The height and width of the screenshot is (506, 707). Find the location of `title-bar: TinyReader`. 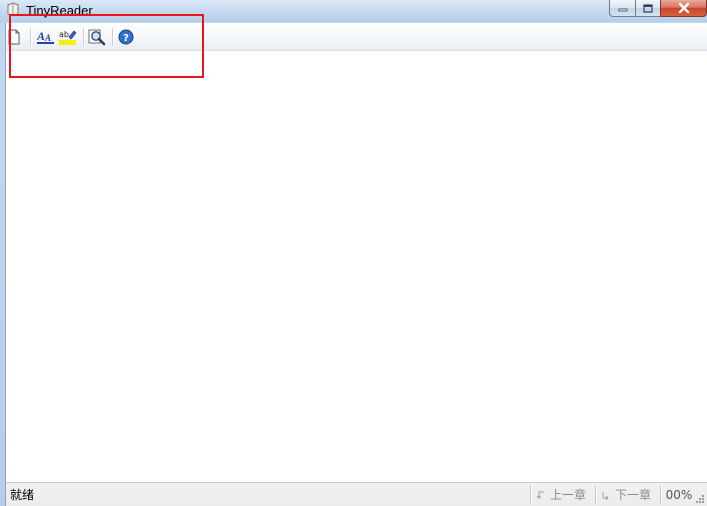

title-bar: TinyReader is located at coordinates (353, 11).